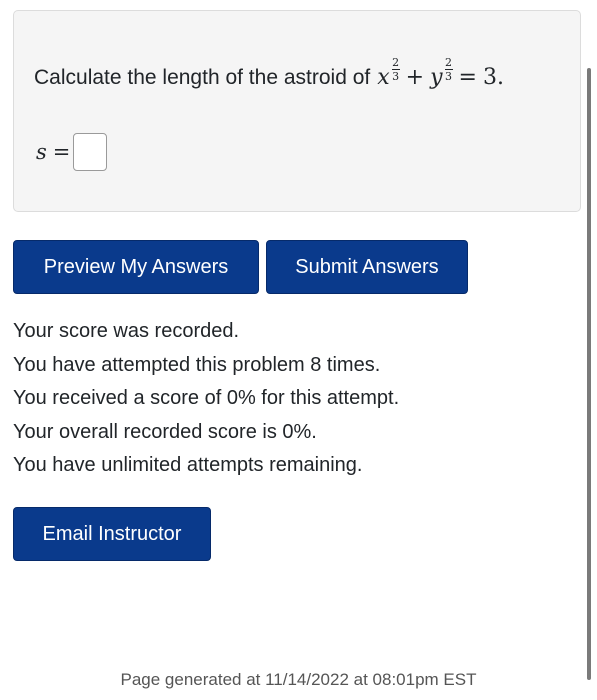 The width and height of the screenshot is (597, 700). I want to click on status-line-recorded: Your score was recorded., so click(126, 331).